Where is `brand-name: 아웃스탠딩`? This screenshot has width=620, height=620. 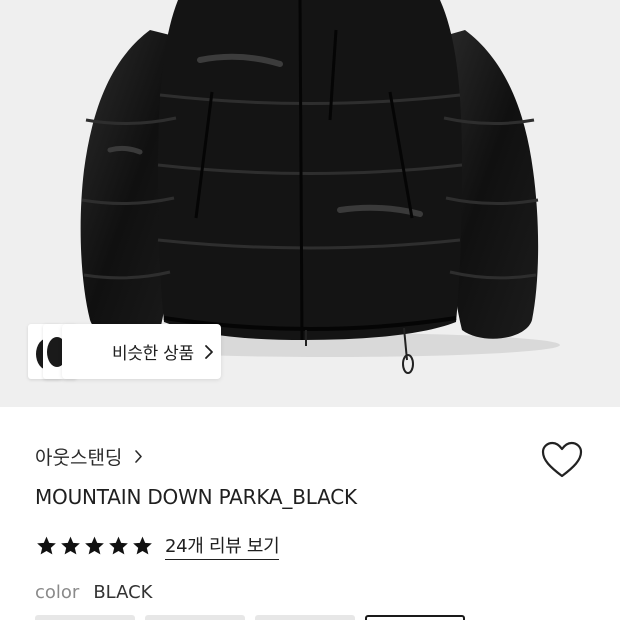
brand-name: 아웃스탠딩 is located at coordinates (79, 458).